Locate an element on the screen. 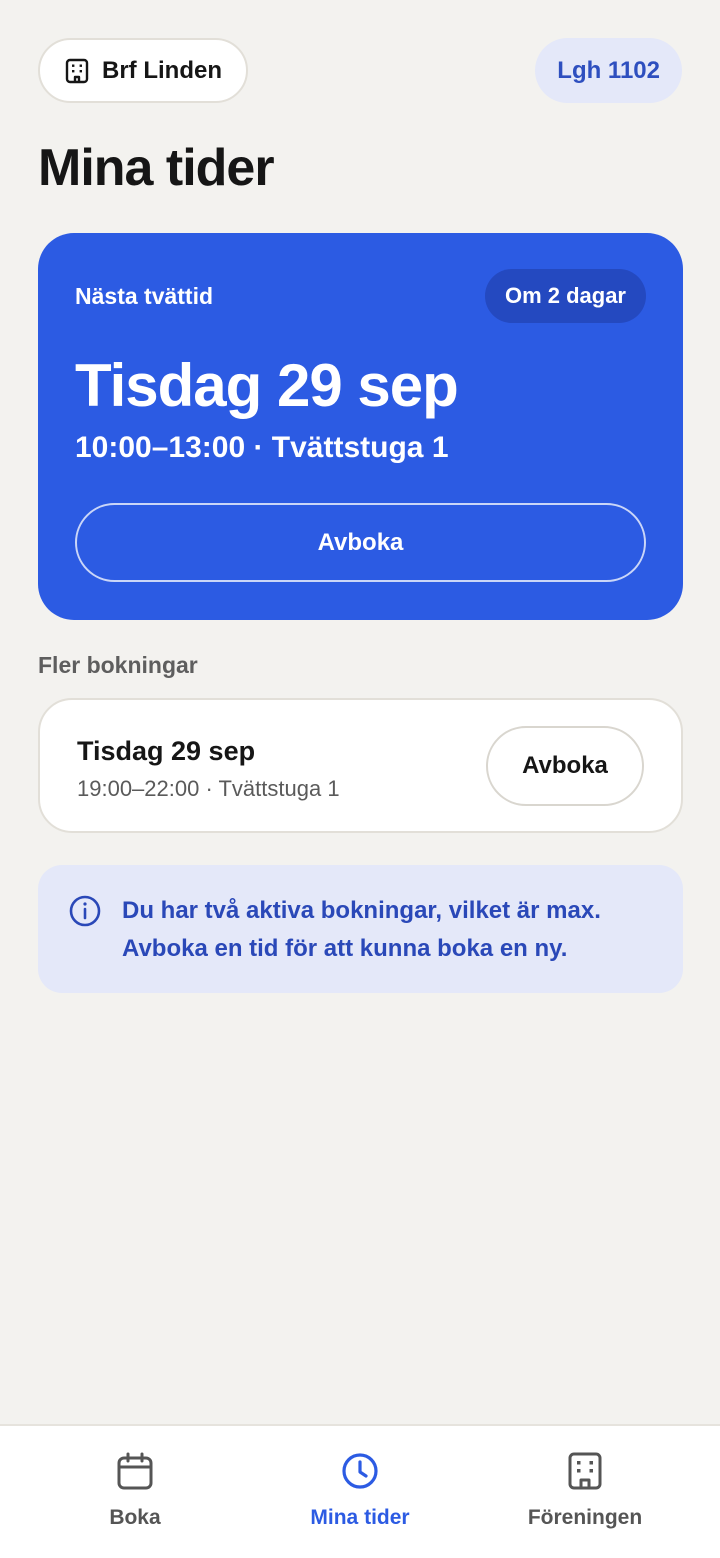 The width and height of the screenshot is (720, 1558). page-title: Mina tider is located at coordinates (156, 168).